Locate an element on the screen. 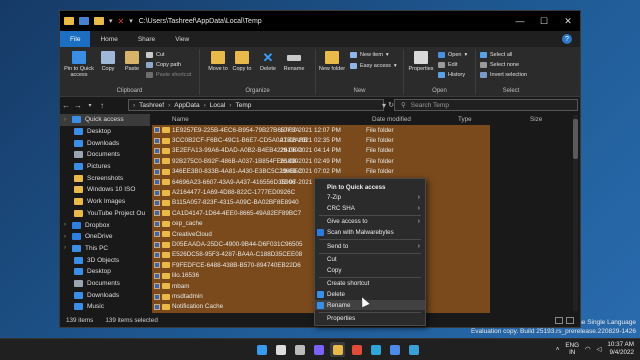 The height and width of the screenshot is (360, 640). forward-arrow-icon: → is located at coordinates (78, 105).